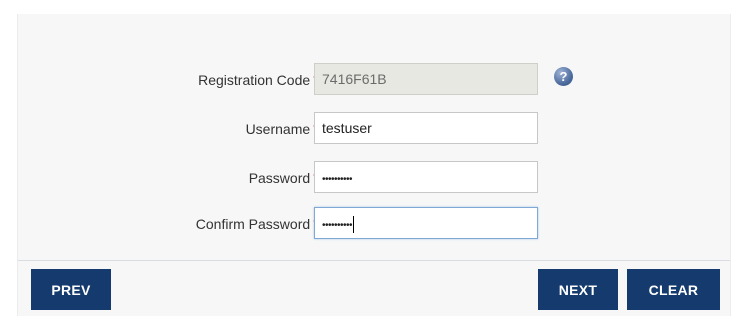 The image size is (740, 316). What do you see at coordinates (282, 129) in the screenshot?
I see `username-label: Username*` at bounding box center [282, 129].